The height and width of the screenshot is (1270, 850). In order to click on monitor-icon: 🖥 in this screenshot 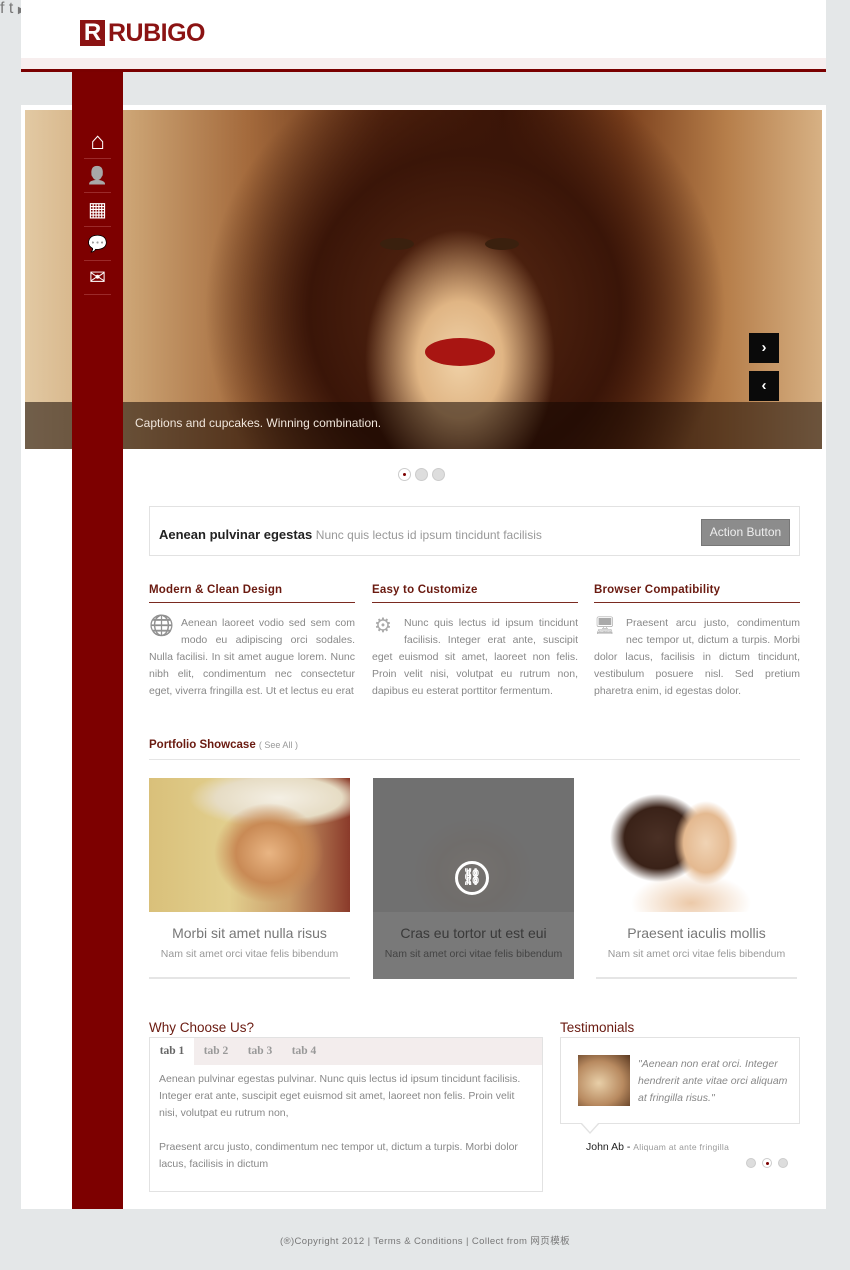, I will do `click(605, 625)`.